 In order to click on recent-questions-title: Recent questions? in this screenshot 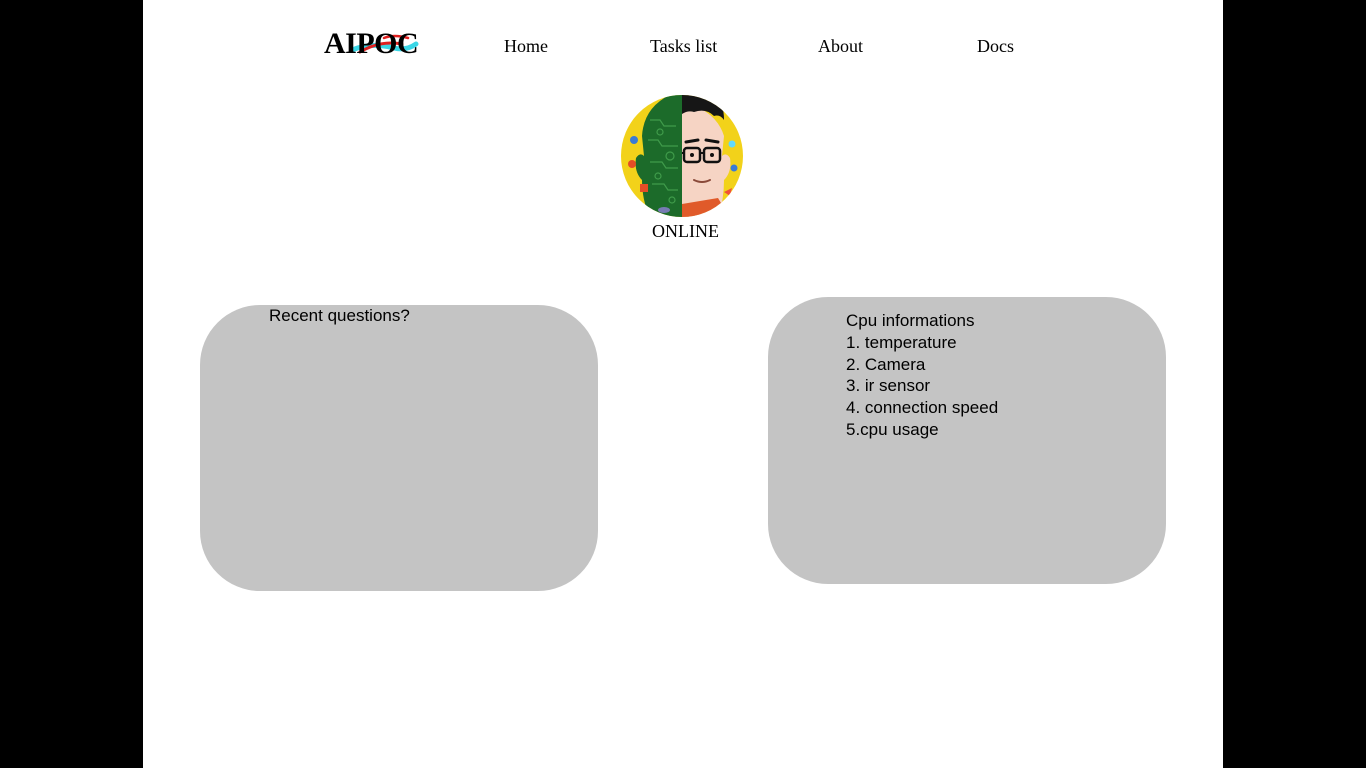, I will do `click(339, 315)`.